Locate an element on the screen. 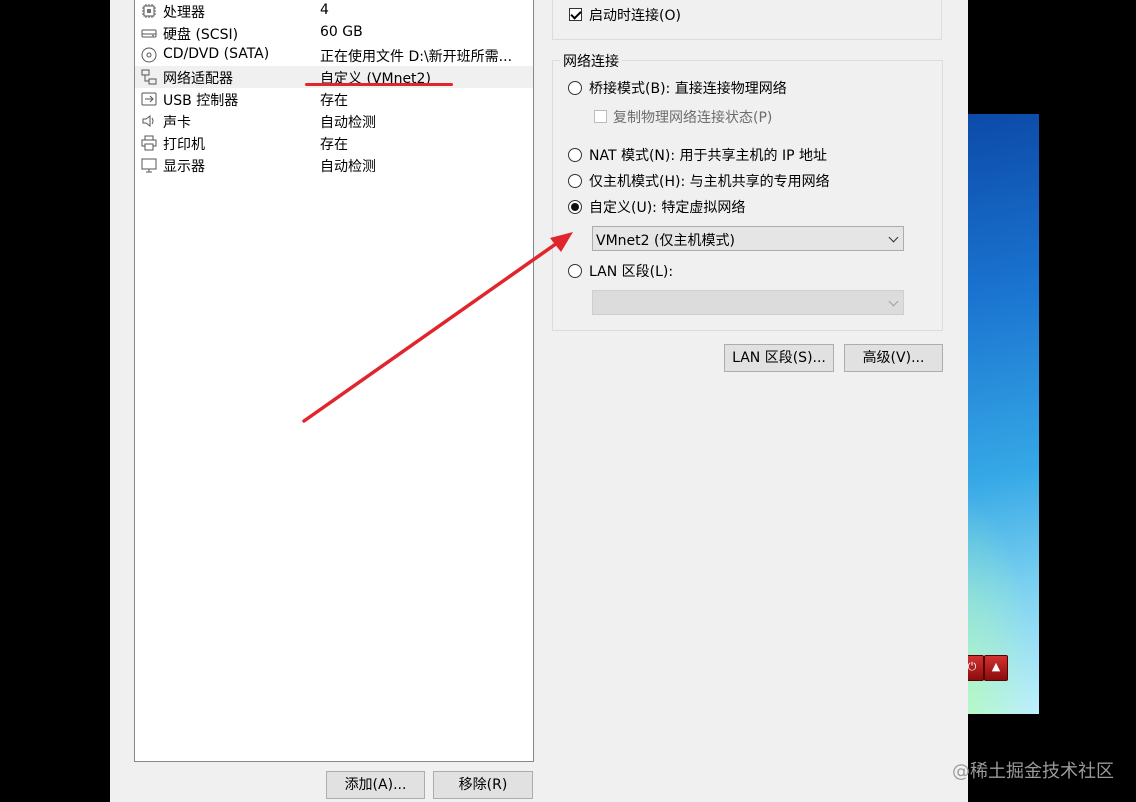 Image resolution: width=1136 pixels, height=802 pixels. annotation-arrow is located at coordinates (437, 327).